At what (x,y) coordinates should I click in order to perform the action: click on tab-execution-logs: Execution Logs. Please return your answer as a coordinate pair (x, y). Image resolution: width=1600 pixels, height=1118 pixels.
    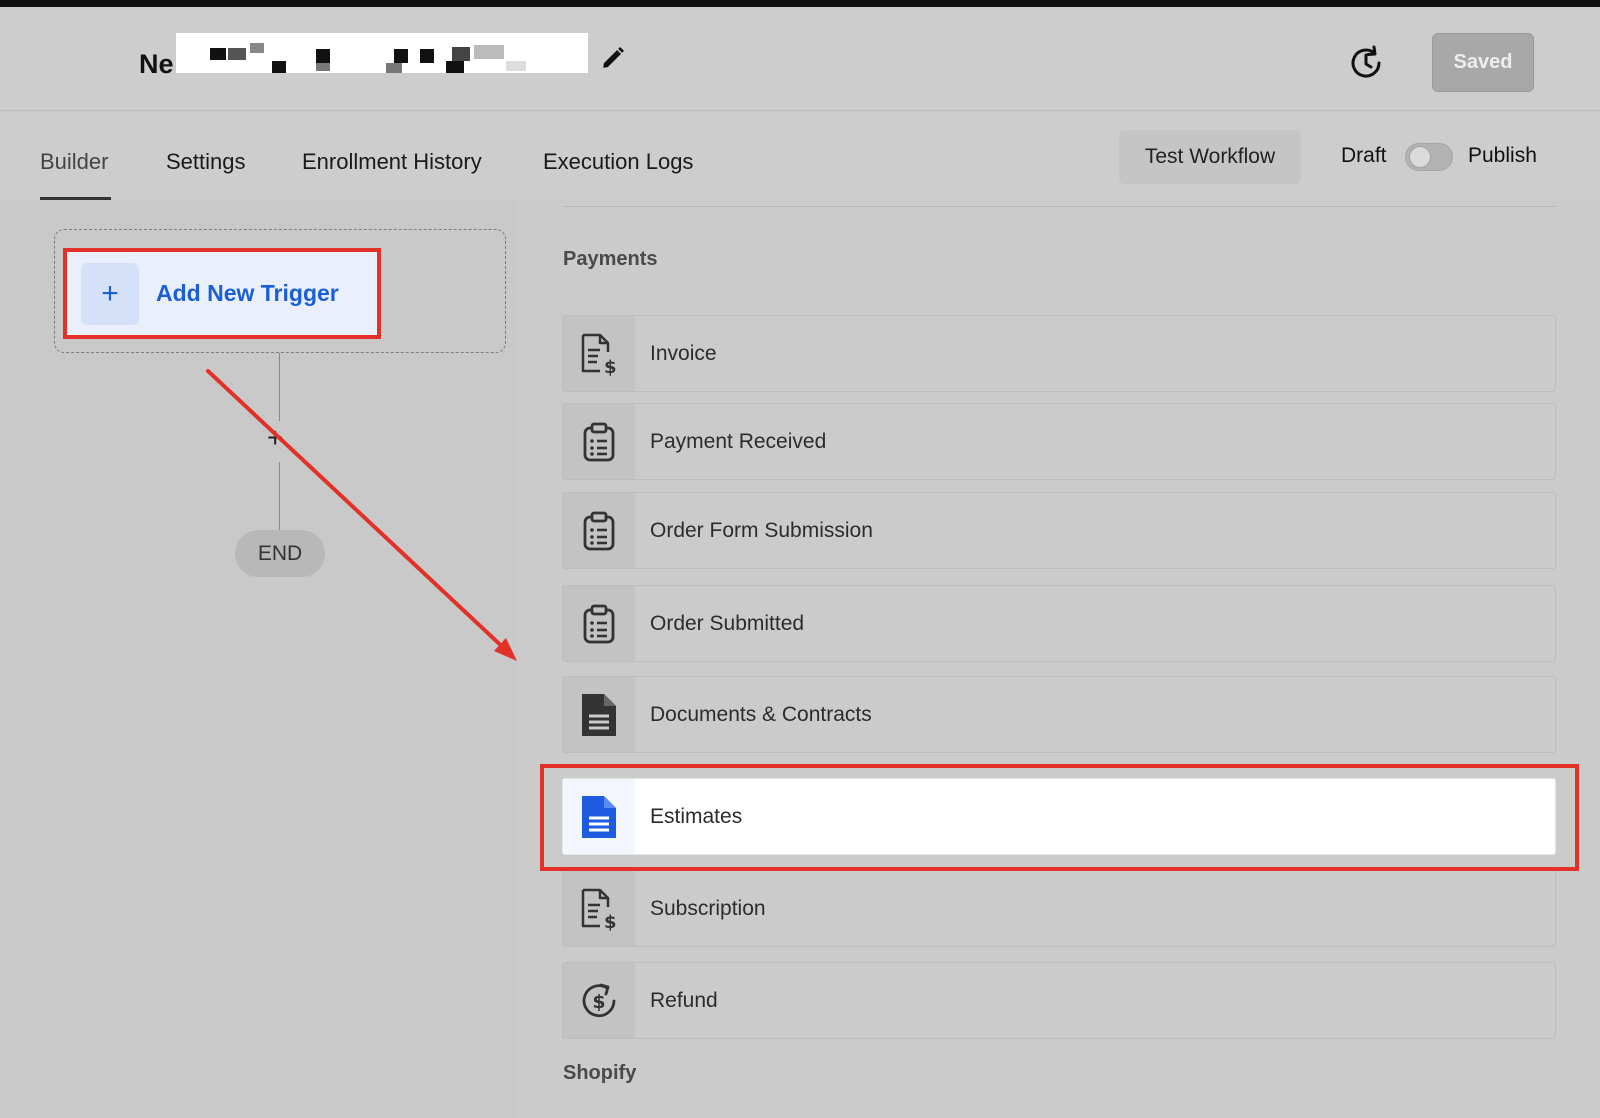
    Looking at the image, I should click on (618, 162).